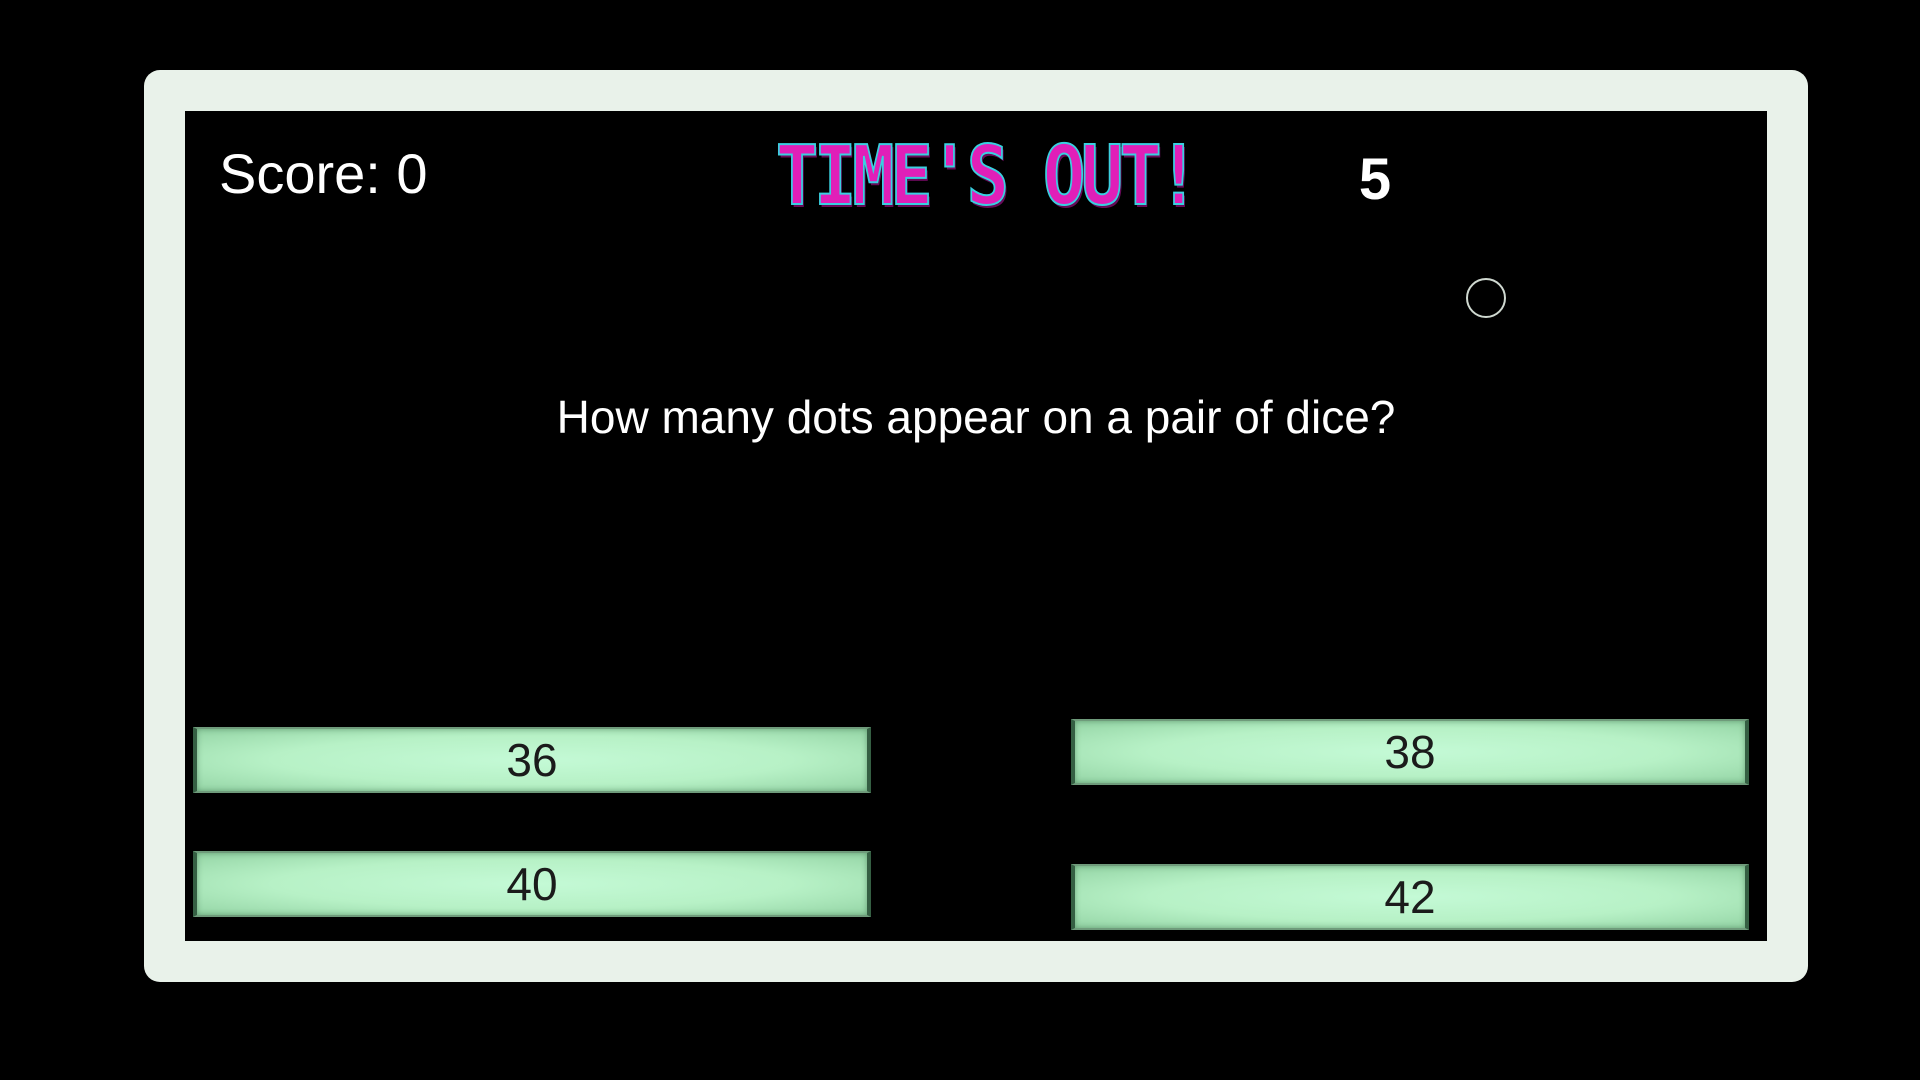 The width and height of the screenshot is (1920, 1080). I want to click on times-out-title: TIME'S OUT!, so click(988, 176).